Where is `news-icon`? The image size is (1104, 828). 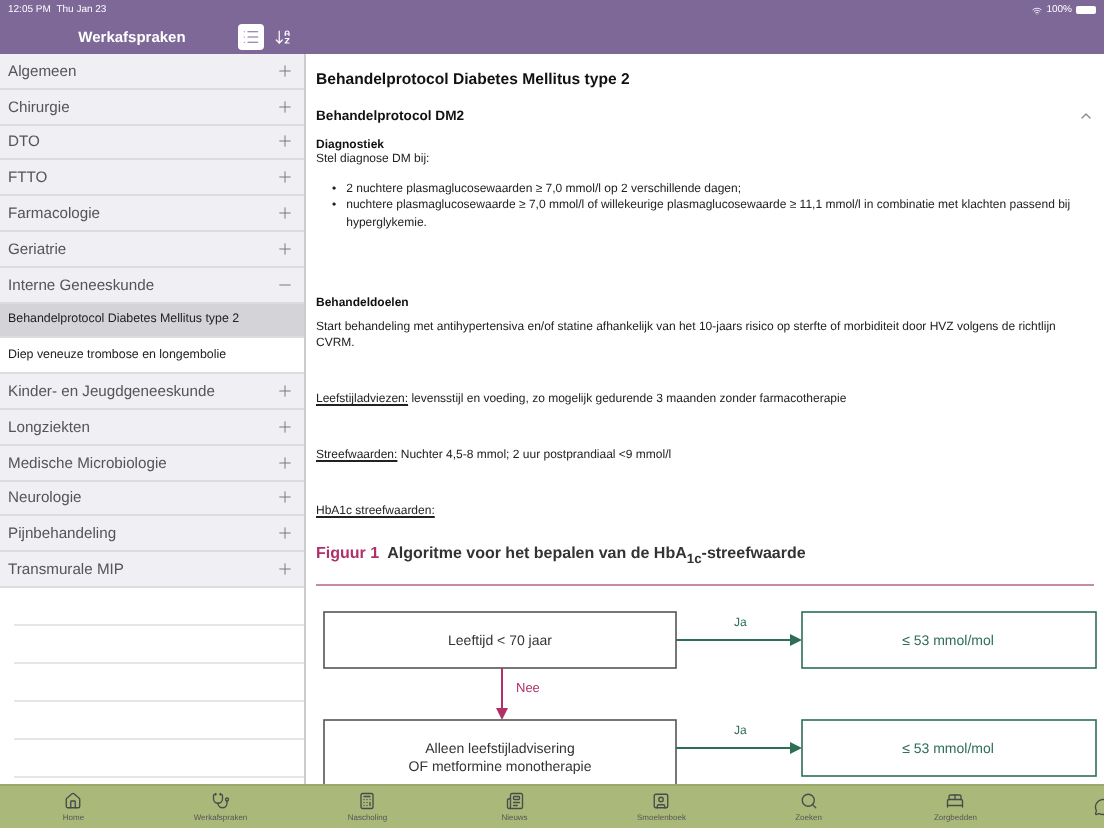
news-icon is located at coordinates (514, 801).